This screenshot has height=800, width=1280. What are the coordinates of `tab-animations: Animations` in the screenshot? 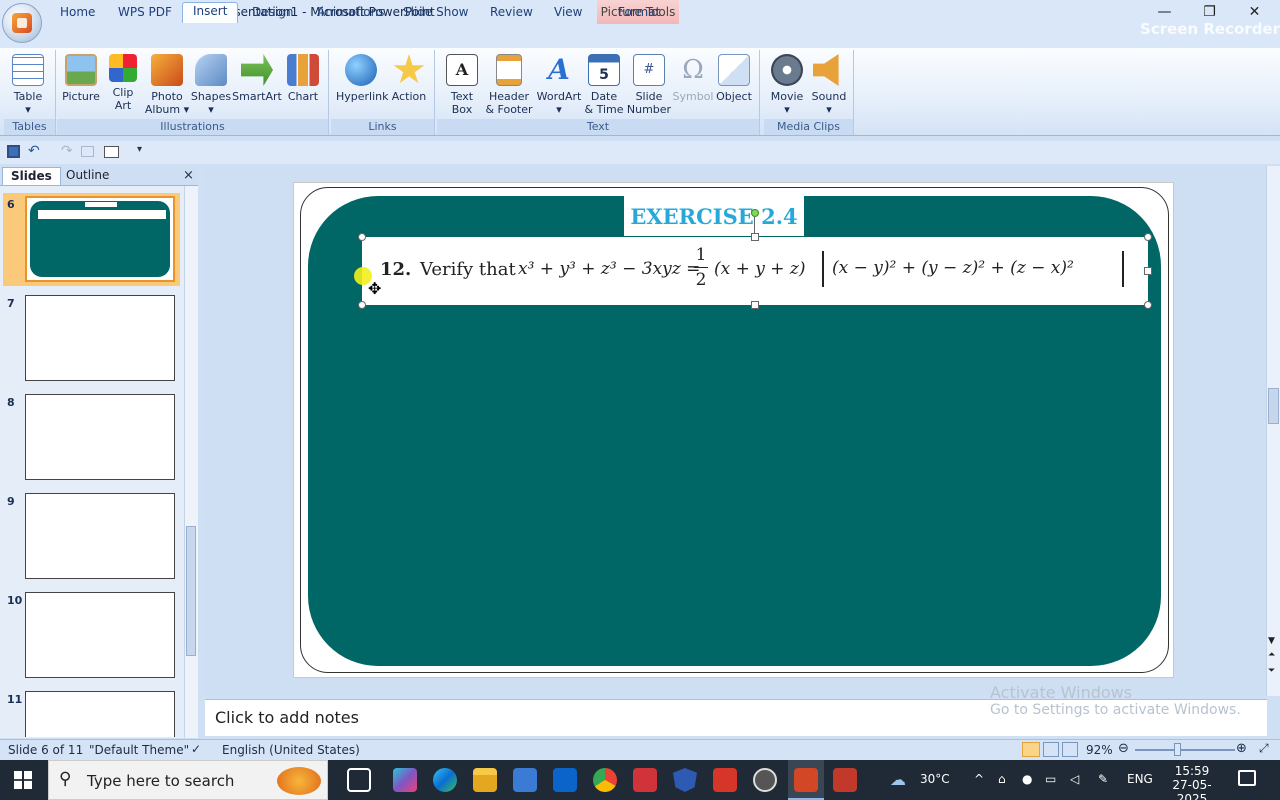 It's located at (350, 13).